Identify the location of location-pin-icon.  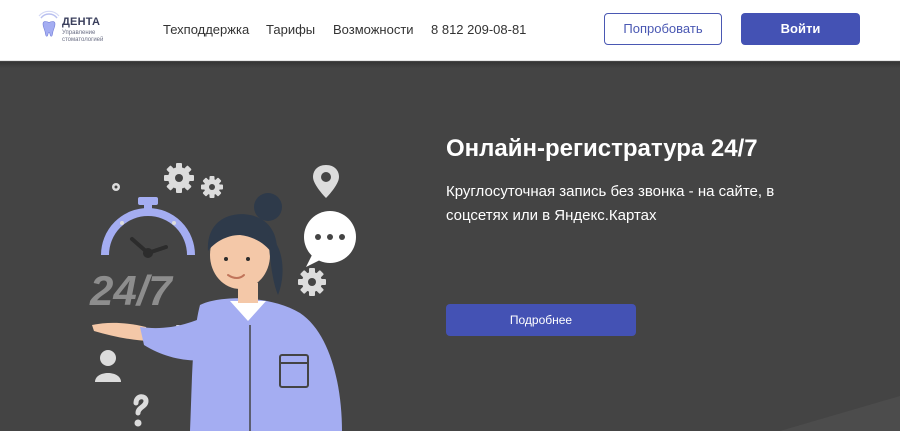
(326, 181).